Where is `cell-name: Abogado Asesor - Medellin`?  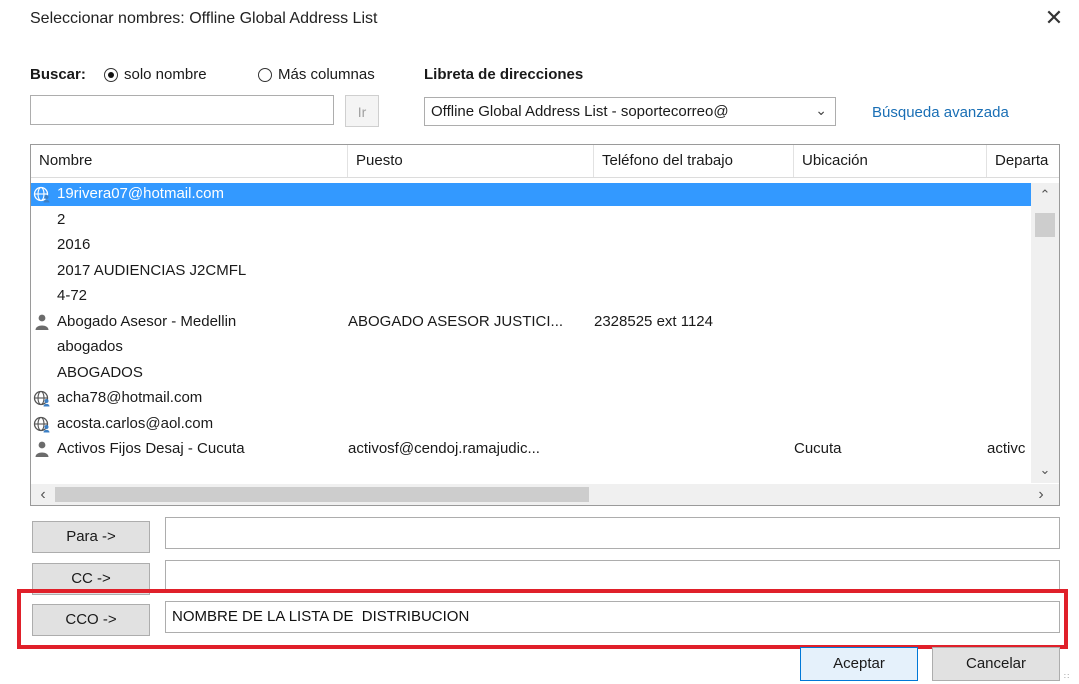 cell-name: Abogado Asesor - Medellin is located at coordinates (147, 321).